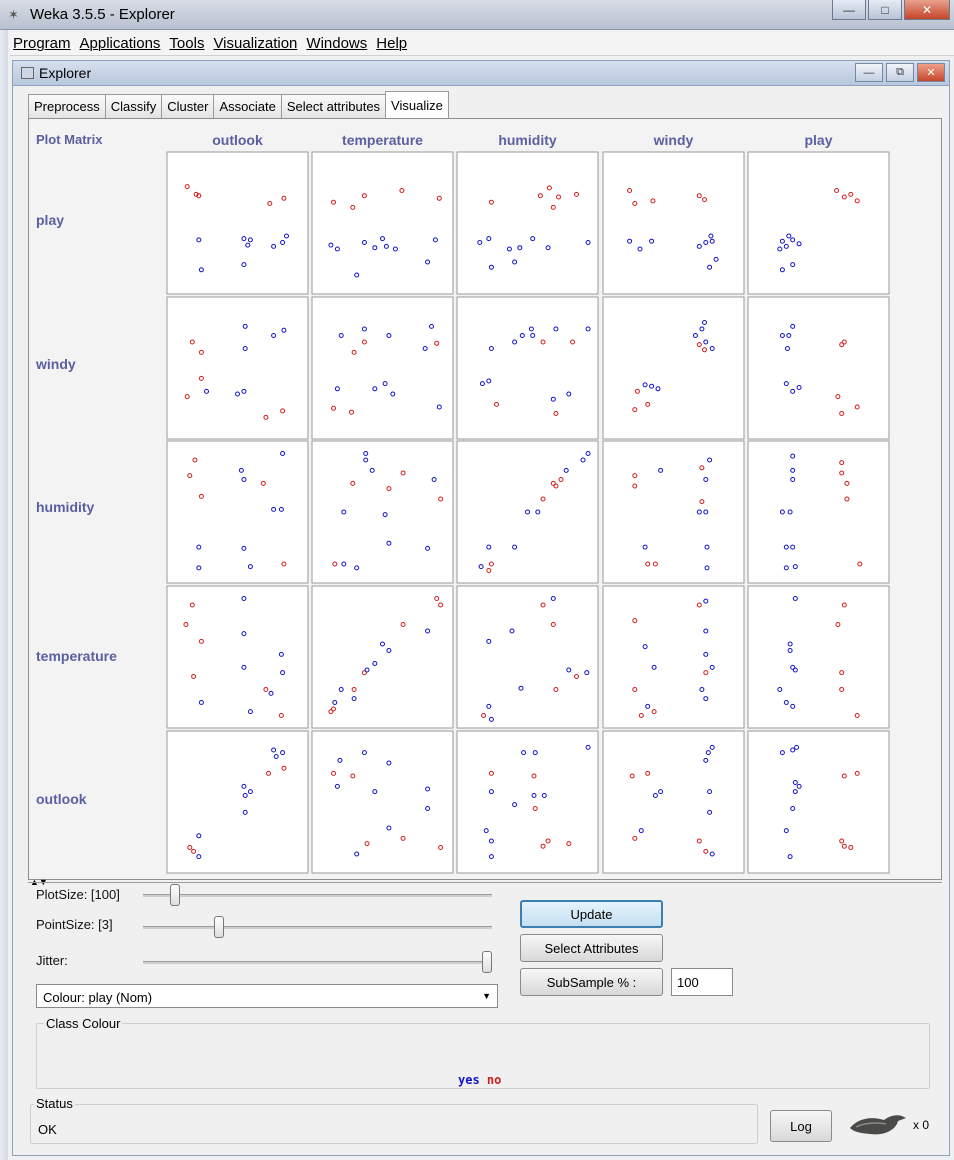  Describe the element at coordinates (487, 962) in the screenshot. I see `jitter-slider-thumb` at that location.